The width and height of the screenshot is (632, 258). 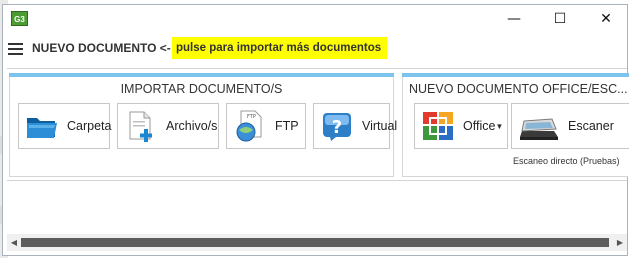 I want to click on virtual-question-icon: ?, so click(x=337, y=127).